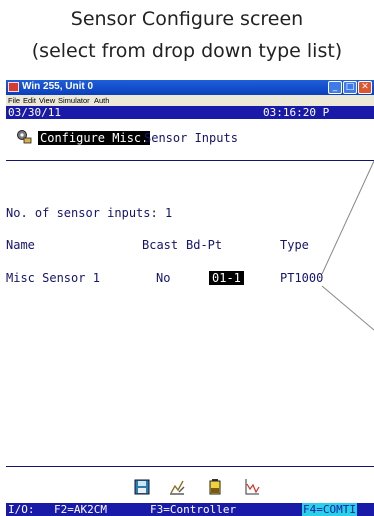 The width and height of the screenshot is (374, 516). Describe the element at coordinates (252, 487) in the screenshot. I see `graph-icon` at that location.